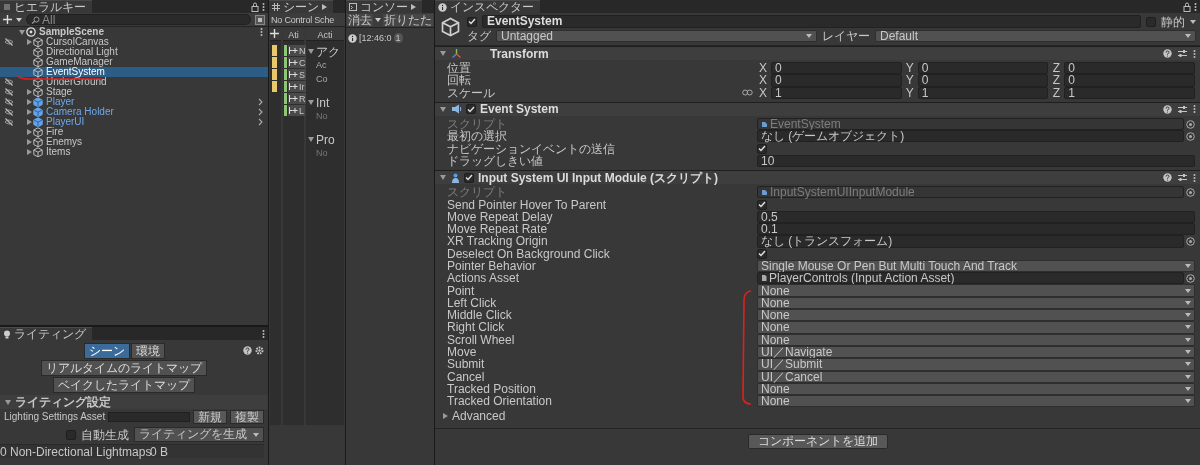 The height and width of the screenshot is (465, 1200). What do you see at coordinates (134, 122) in the screenshot?
I see `hierarchy-item: PlayerUI` at bounding box center [134, 122].